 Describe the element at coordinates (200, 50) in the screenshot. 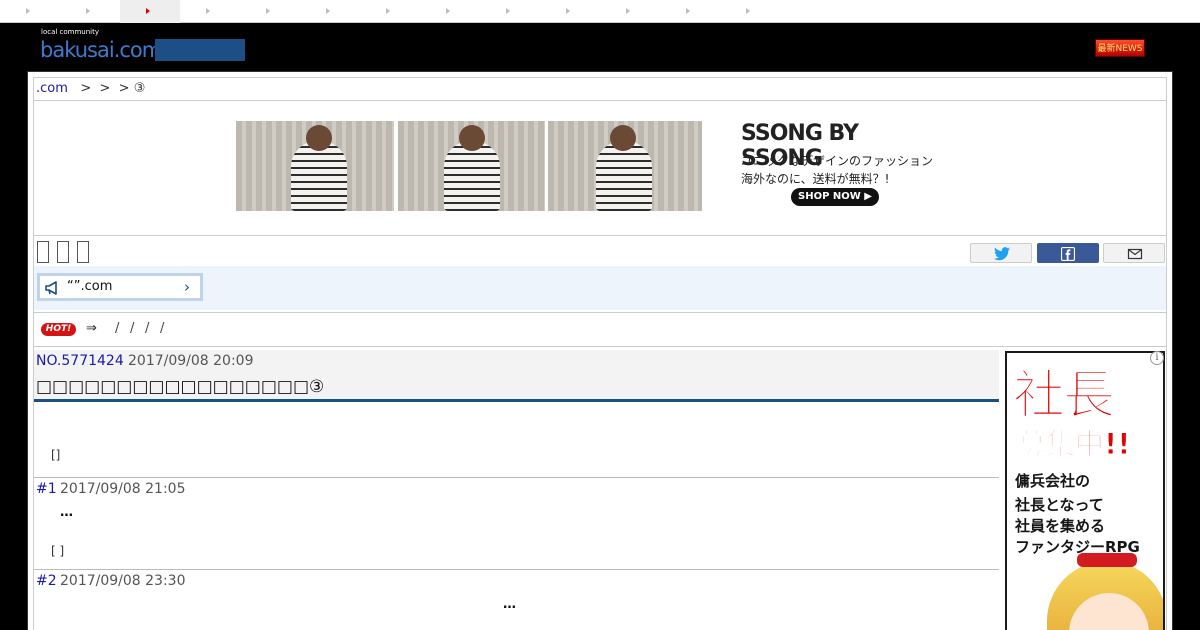

I see `header-search-box` at that location.